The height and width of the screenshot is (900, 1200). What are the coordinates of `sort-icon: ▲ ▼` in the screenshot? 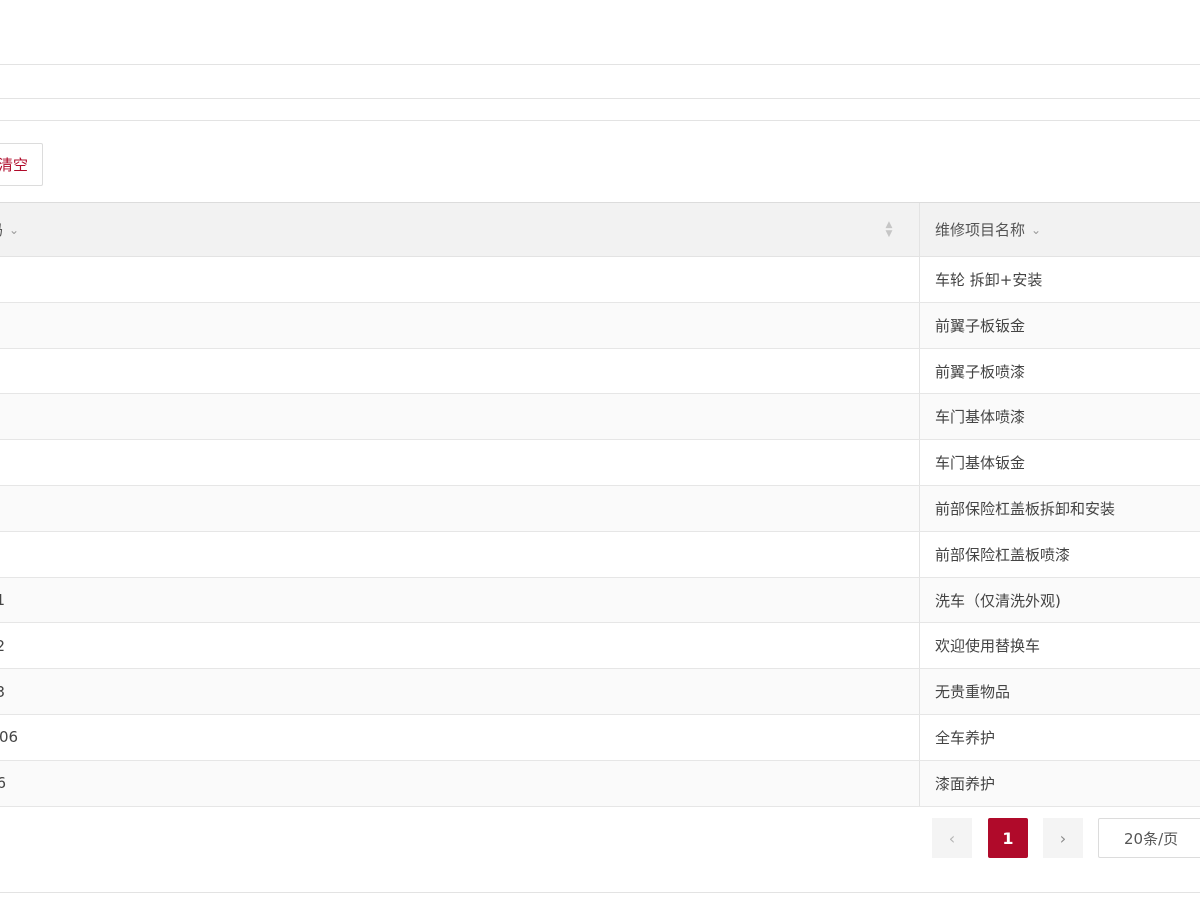 It's located at (889, 230).